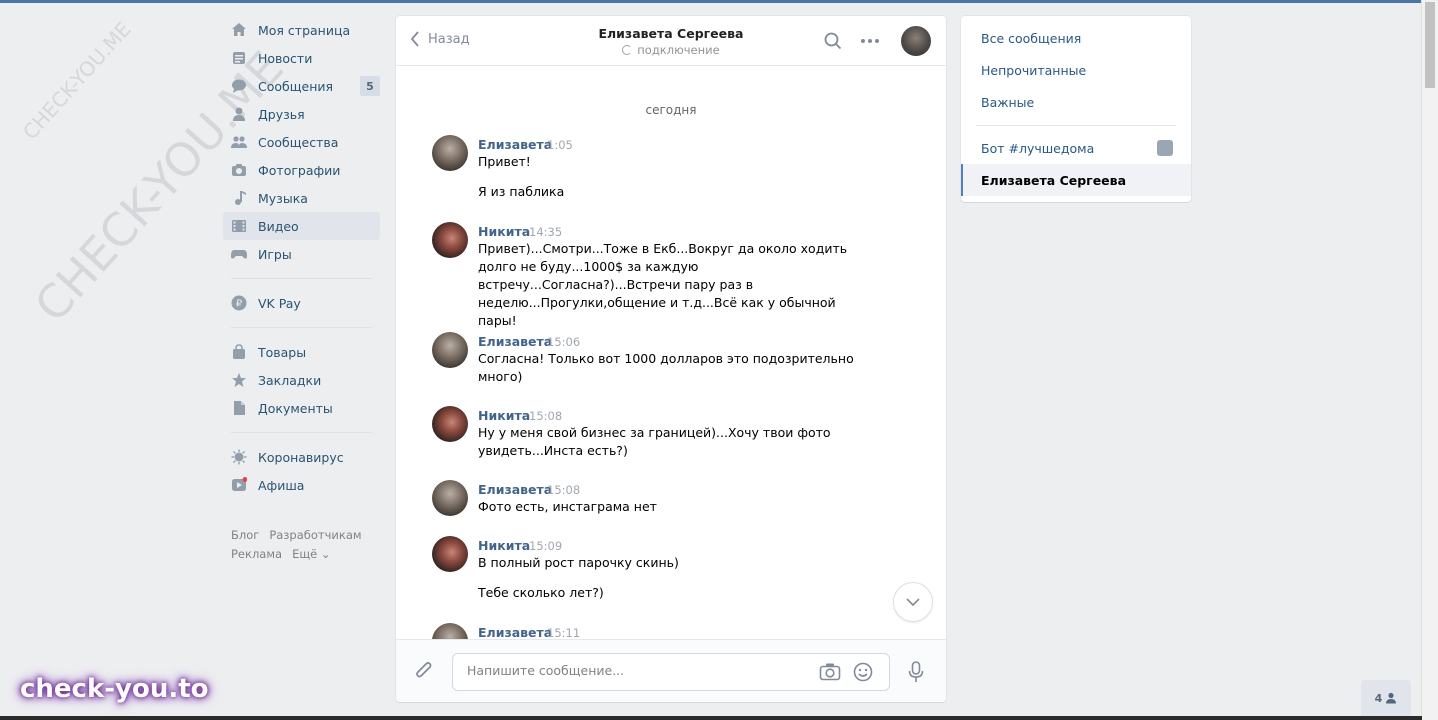 This screenshot has height=720, width=1438. What do you see at coordinates (301, 432) in the screenshot?
I see `nav-divider` at bounding box center [301, 432].